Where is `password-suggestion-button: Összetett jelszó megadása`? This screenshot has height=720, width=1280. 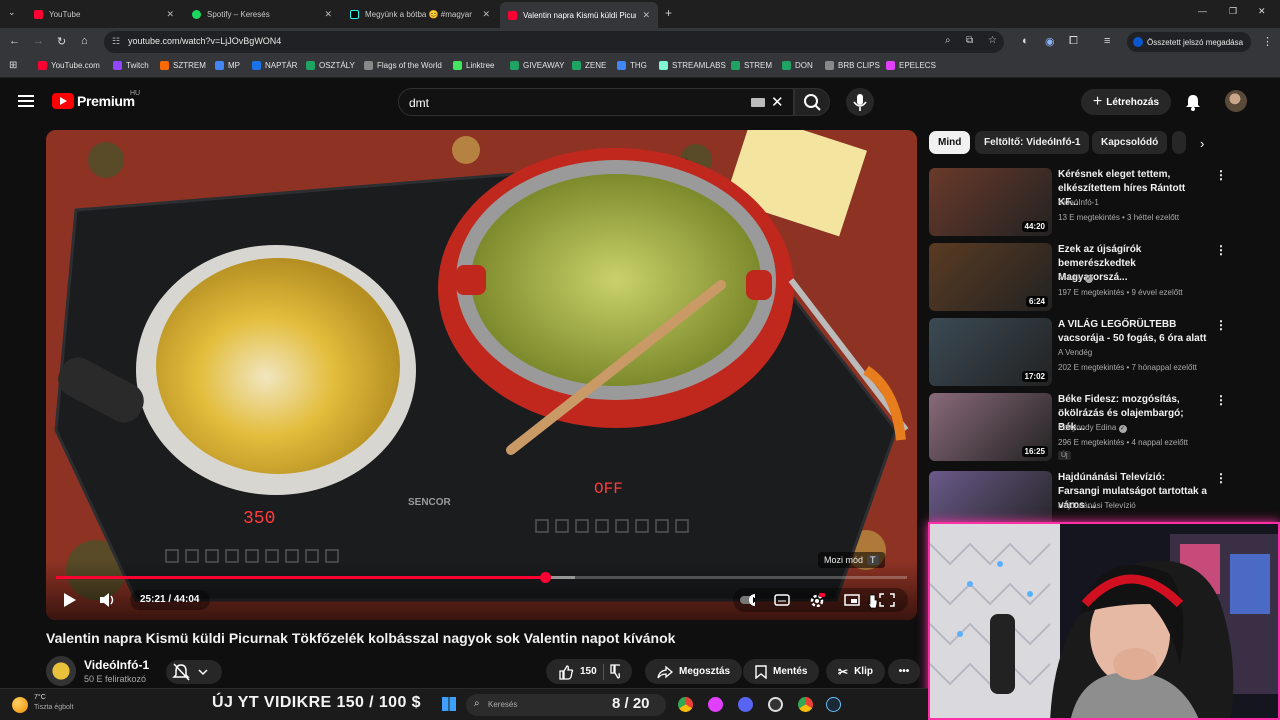 password-suggestion-button: Összetett jelszó megadása is located at coordinates (1189, 42).